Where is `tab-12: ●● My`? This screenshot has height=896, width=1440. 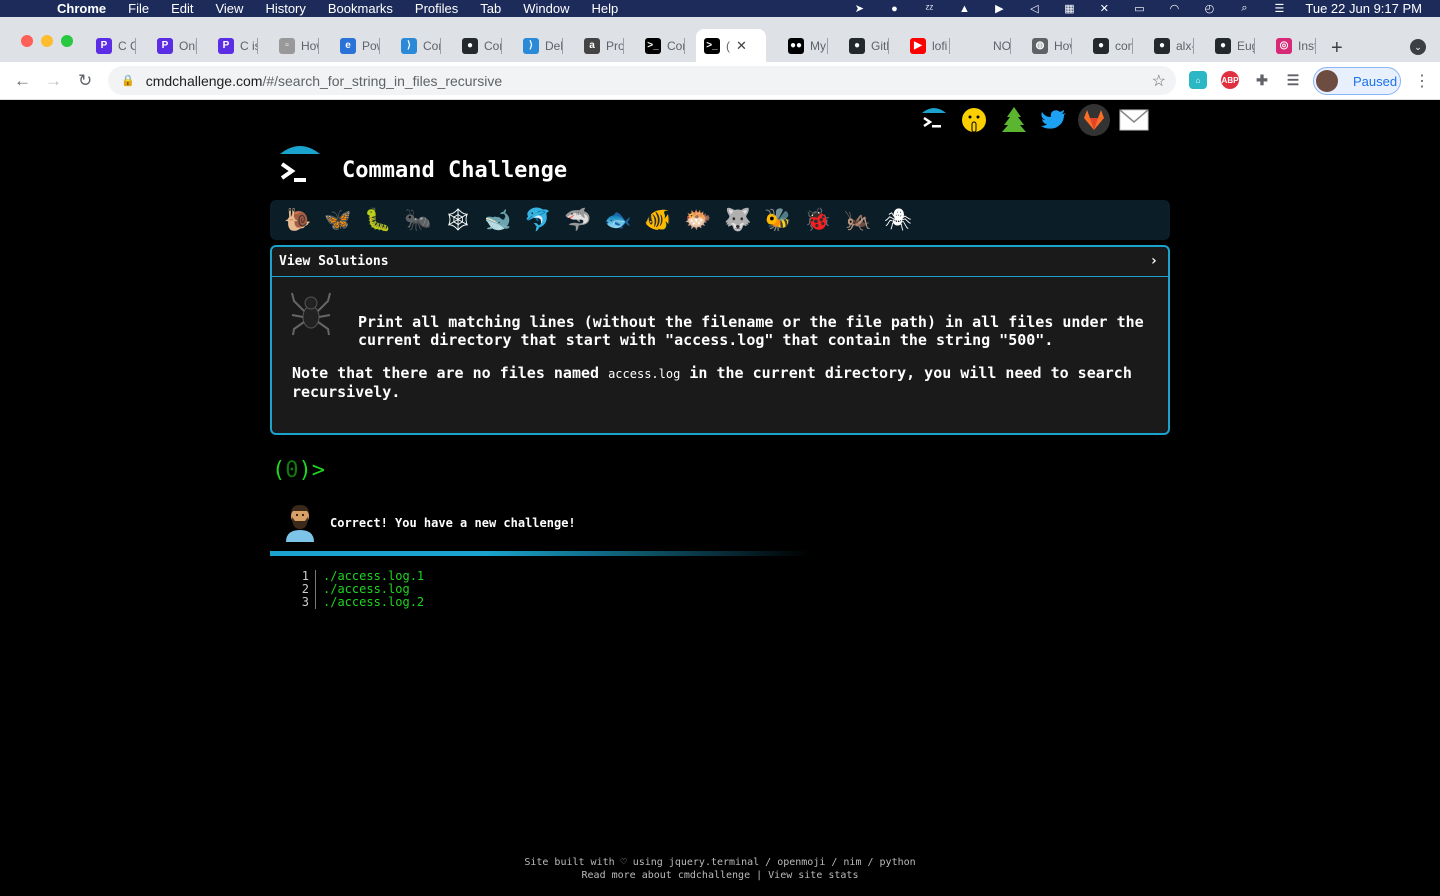
tab-12: ●● My is located at coordinates (808, 45).